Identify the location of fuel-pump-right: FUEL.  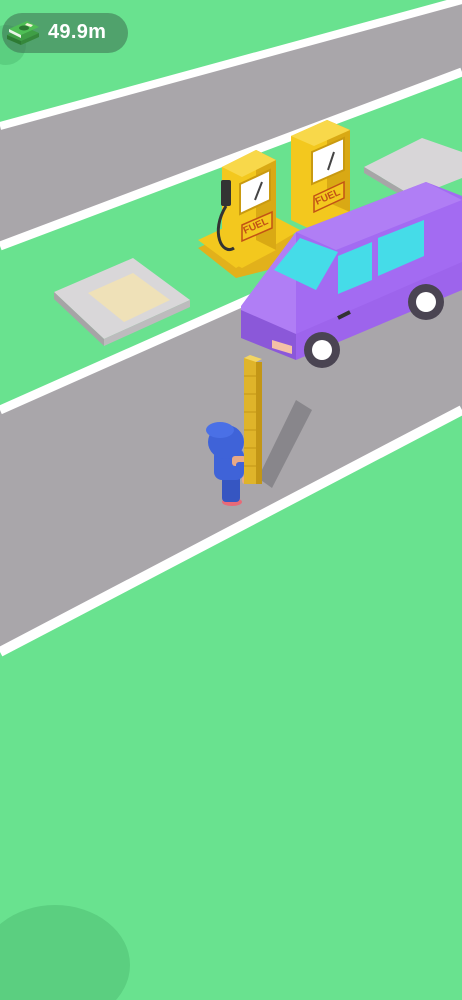
(320, 175).